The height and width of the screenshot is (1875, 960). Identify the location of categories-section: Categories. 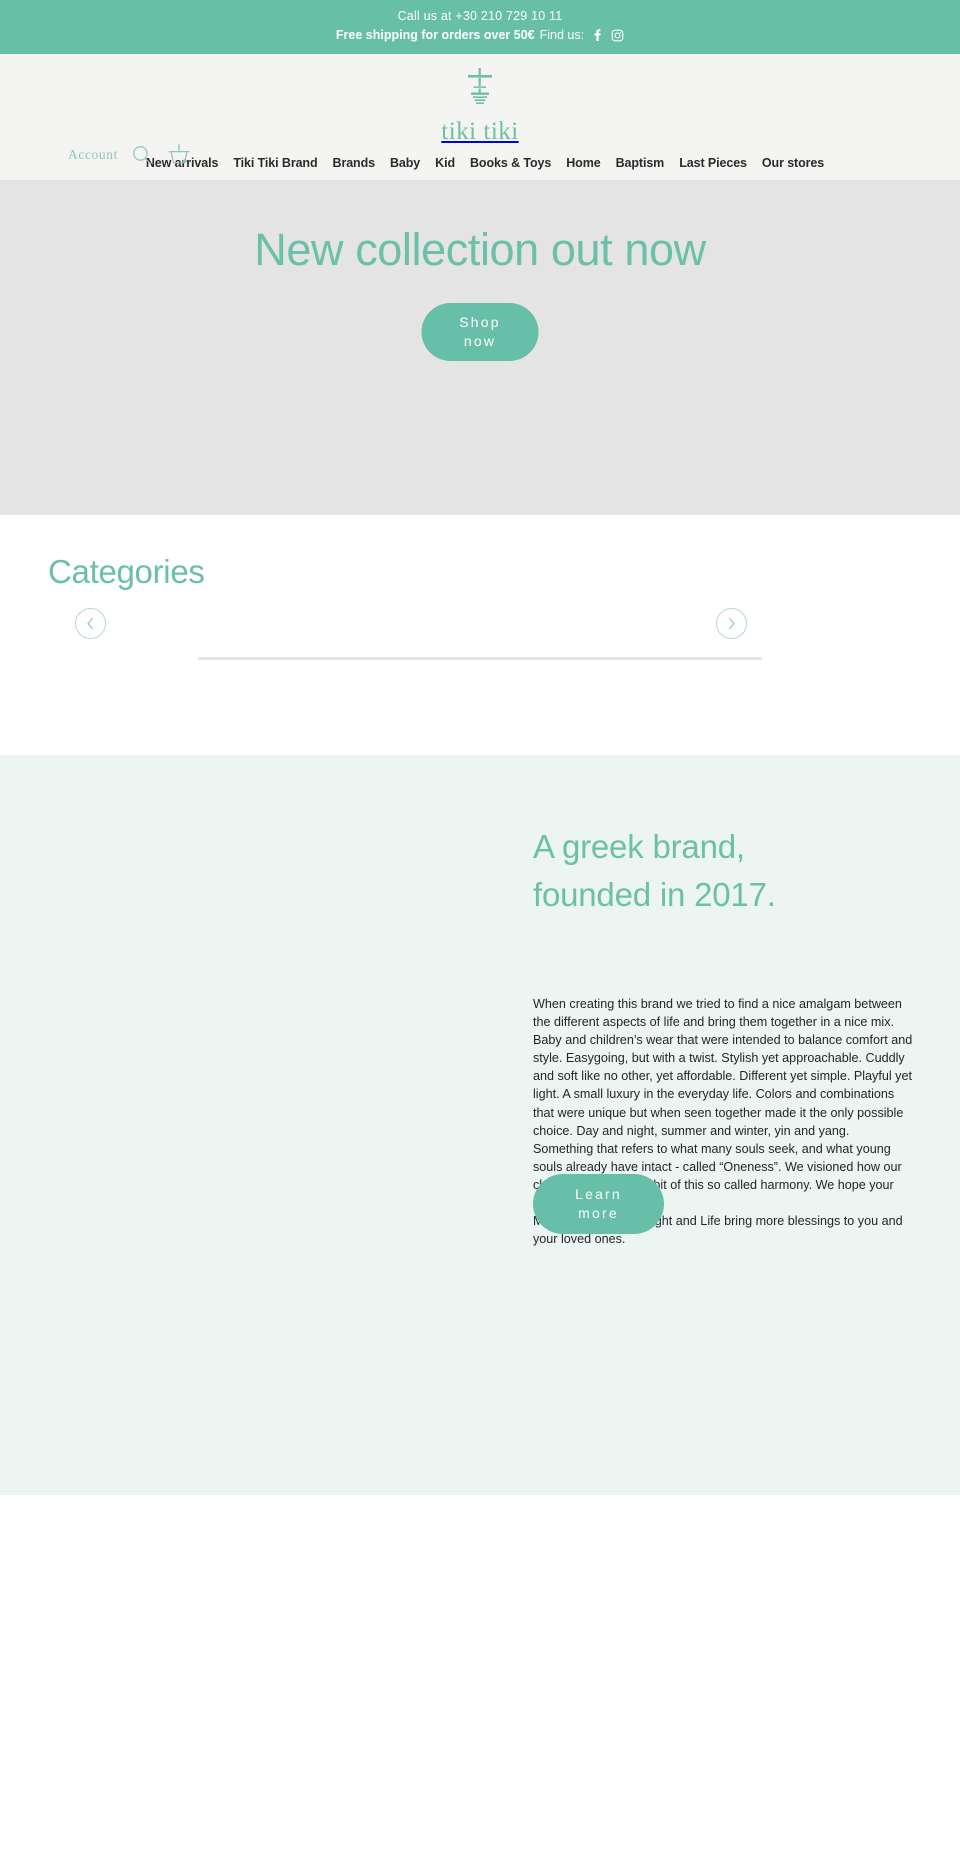
(480, 635).